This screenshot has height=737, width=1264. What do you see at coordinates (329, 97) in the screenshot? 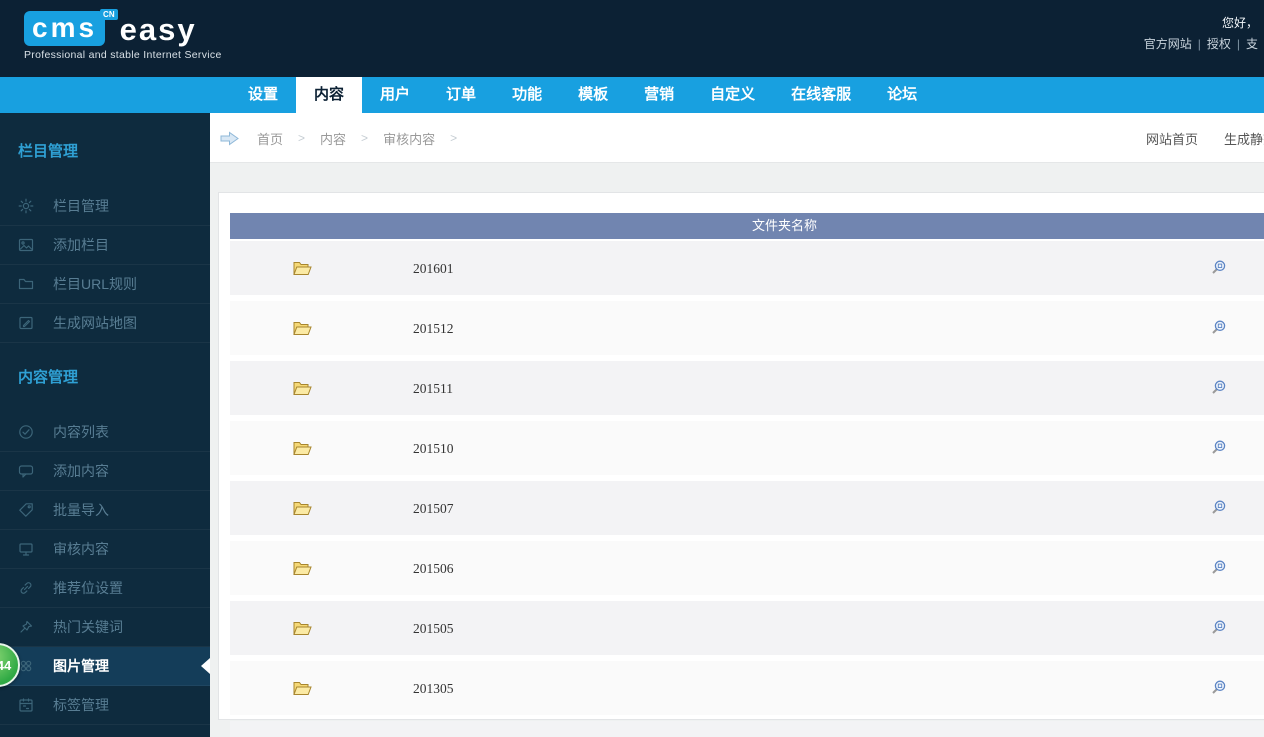
I see `tab-content: 内容` at bounding box center [329, 97].